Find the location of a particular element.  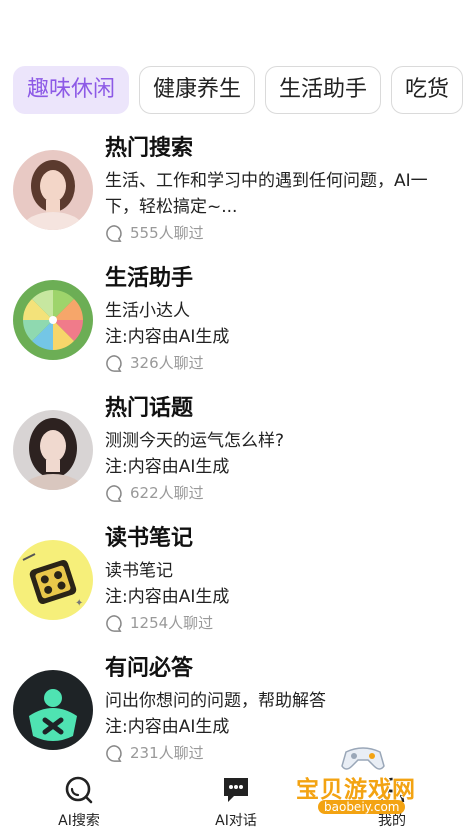

item-desc: 读书笔记 is located at coordinates (139, 571).